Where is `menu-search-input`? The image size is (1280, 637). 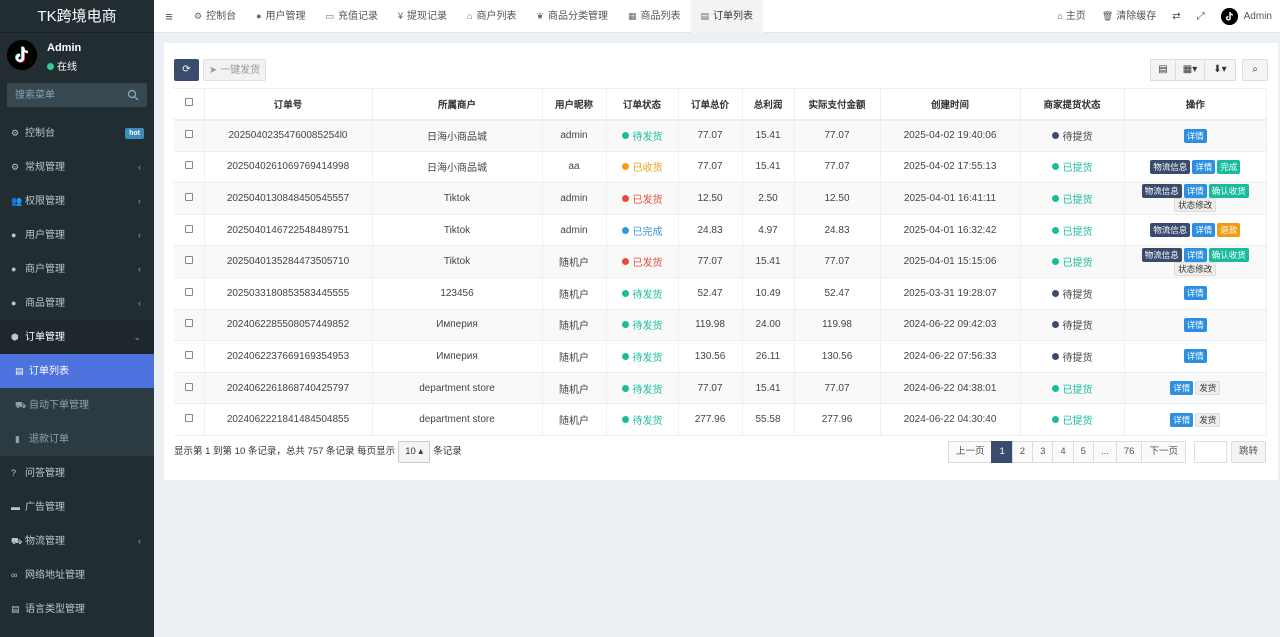
menu-search-input is located at coordinates (64, 95).